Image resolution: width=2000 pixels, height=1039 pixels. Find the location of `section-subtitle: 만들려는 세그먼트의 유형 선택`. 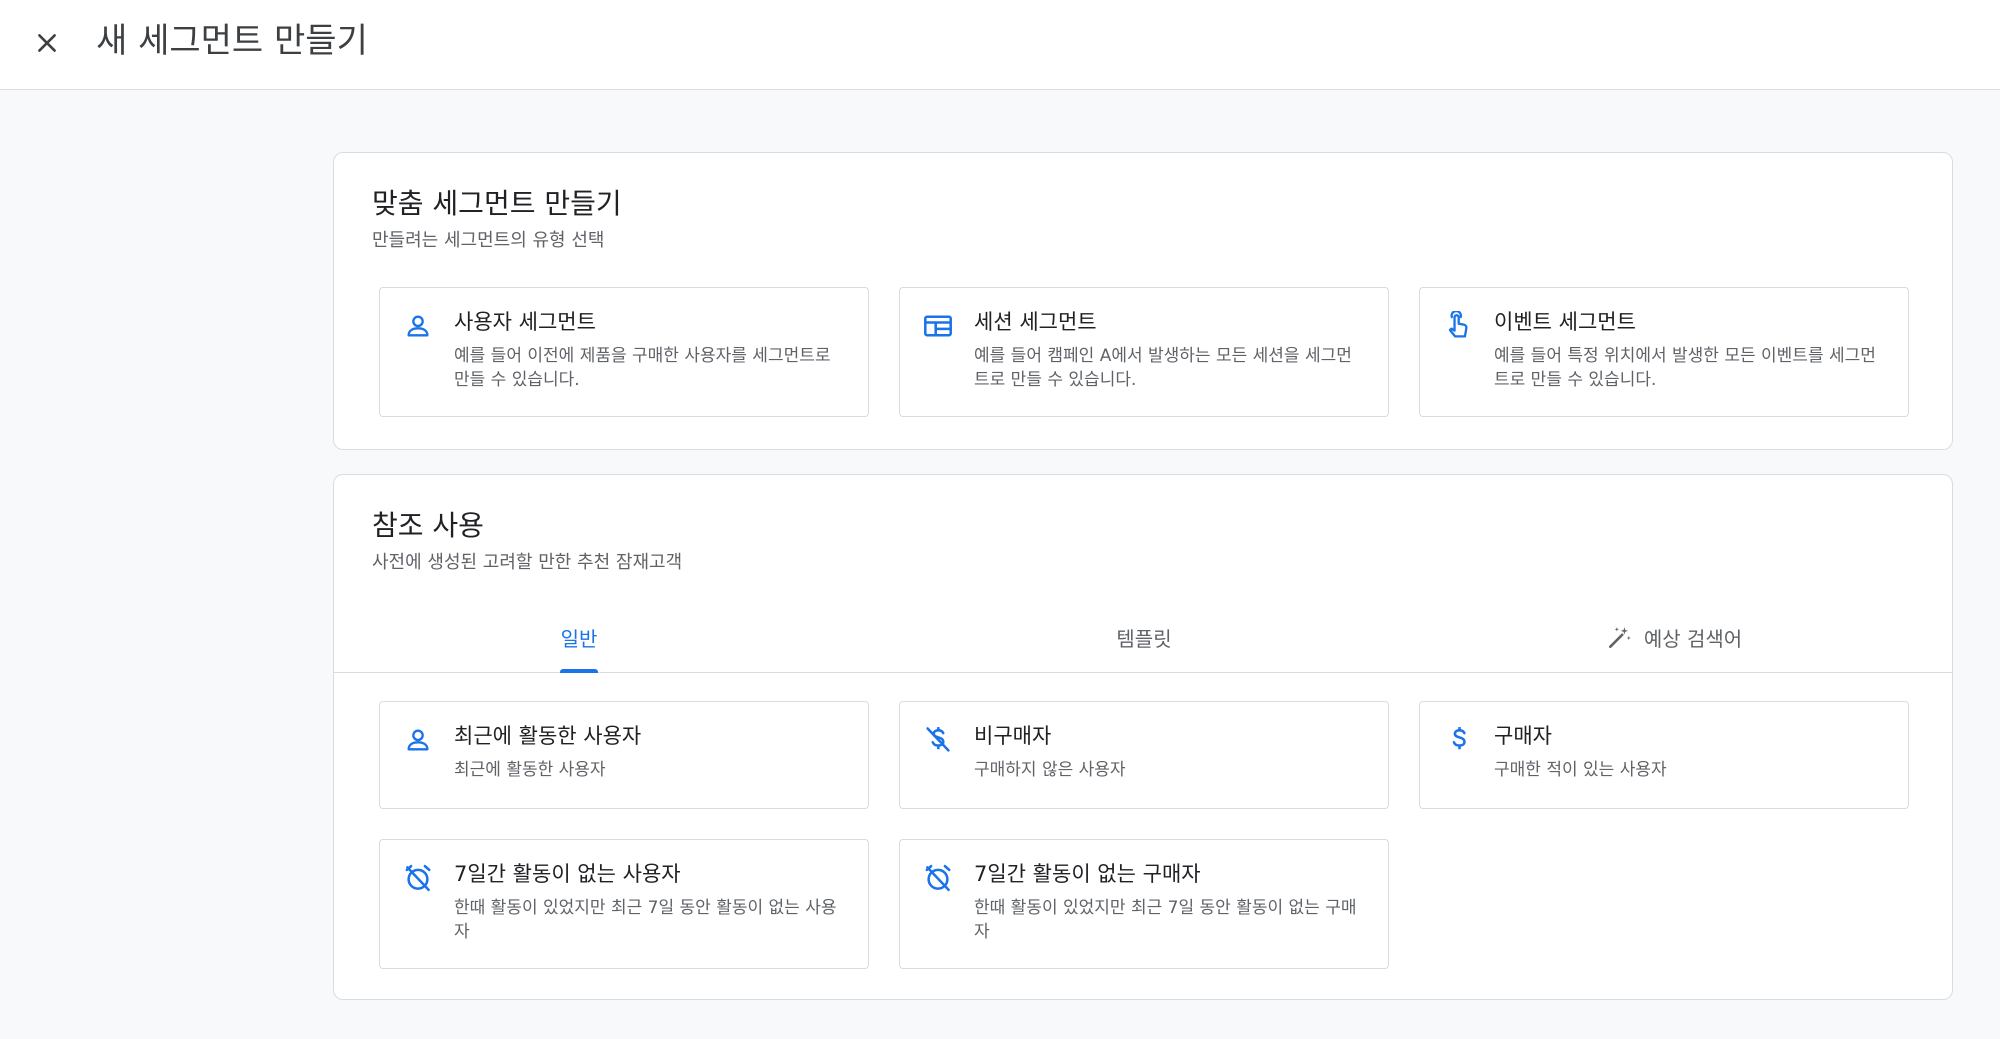

section-subtitle: 만들려는 세그먼트의 유형 선택 is located at coordinates (488, 240).